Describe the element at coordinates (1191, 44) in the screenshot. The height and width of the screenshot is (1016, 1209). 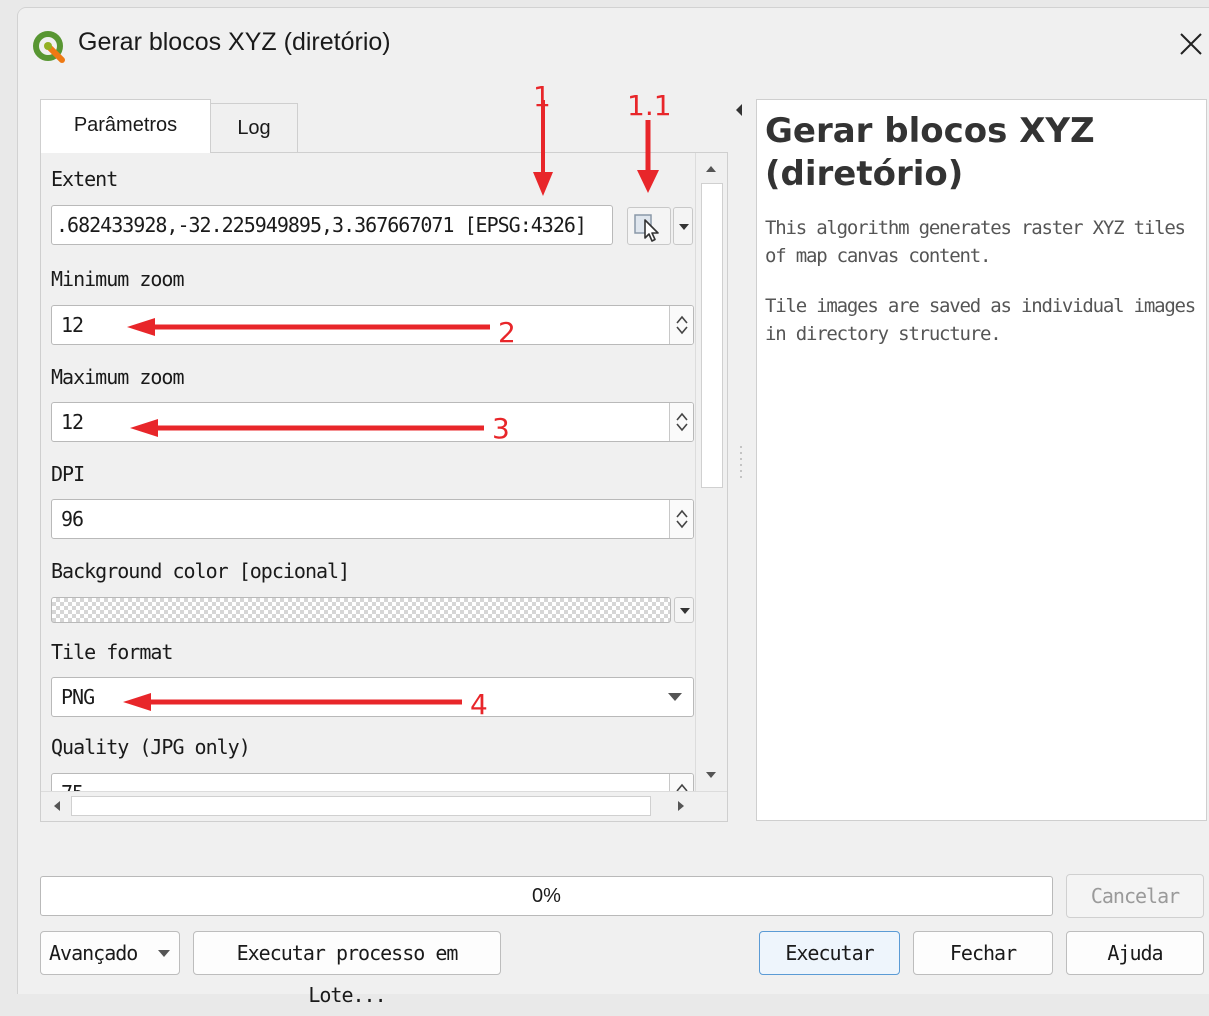
I see `close-icon` at that location.